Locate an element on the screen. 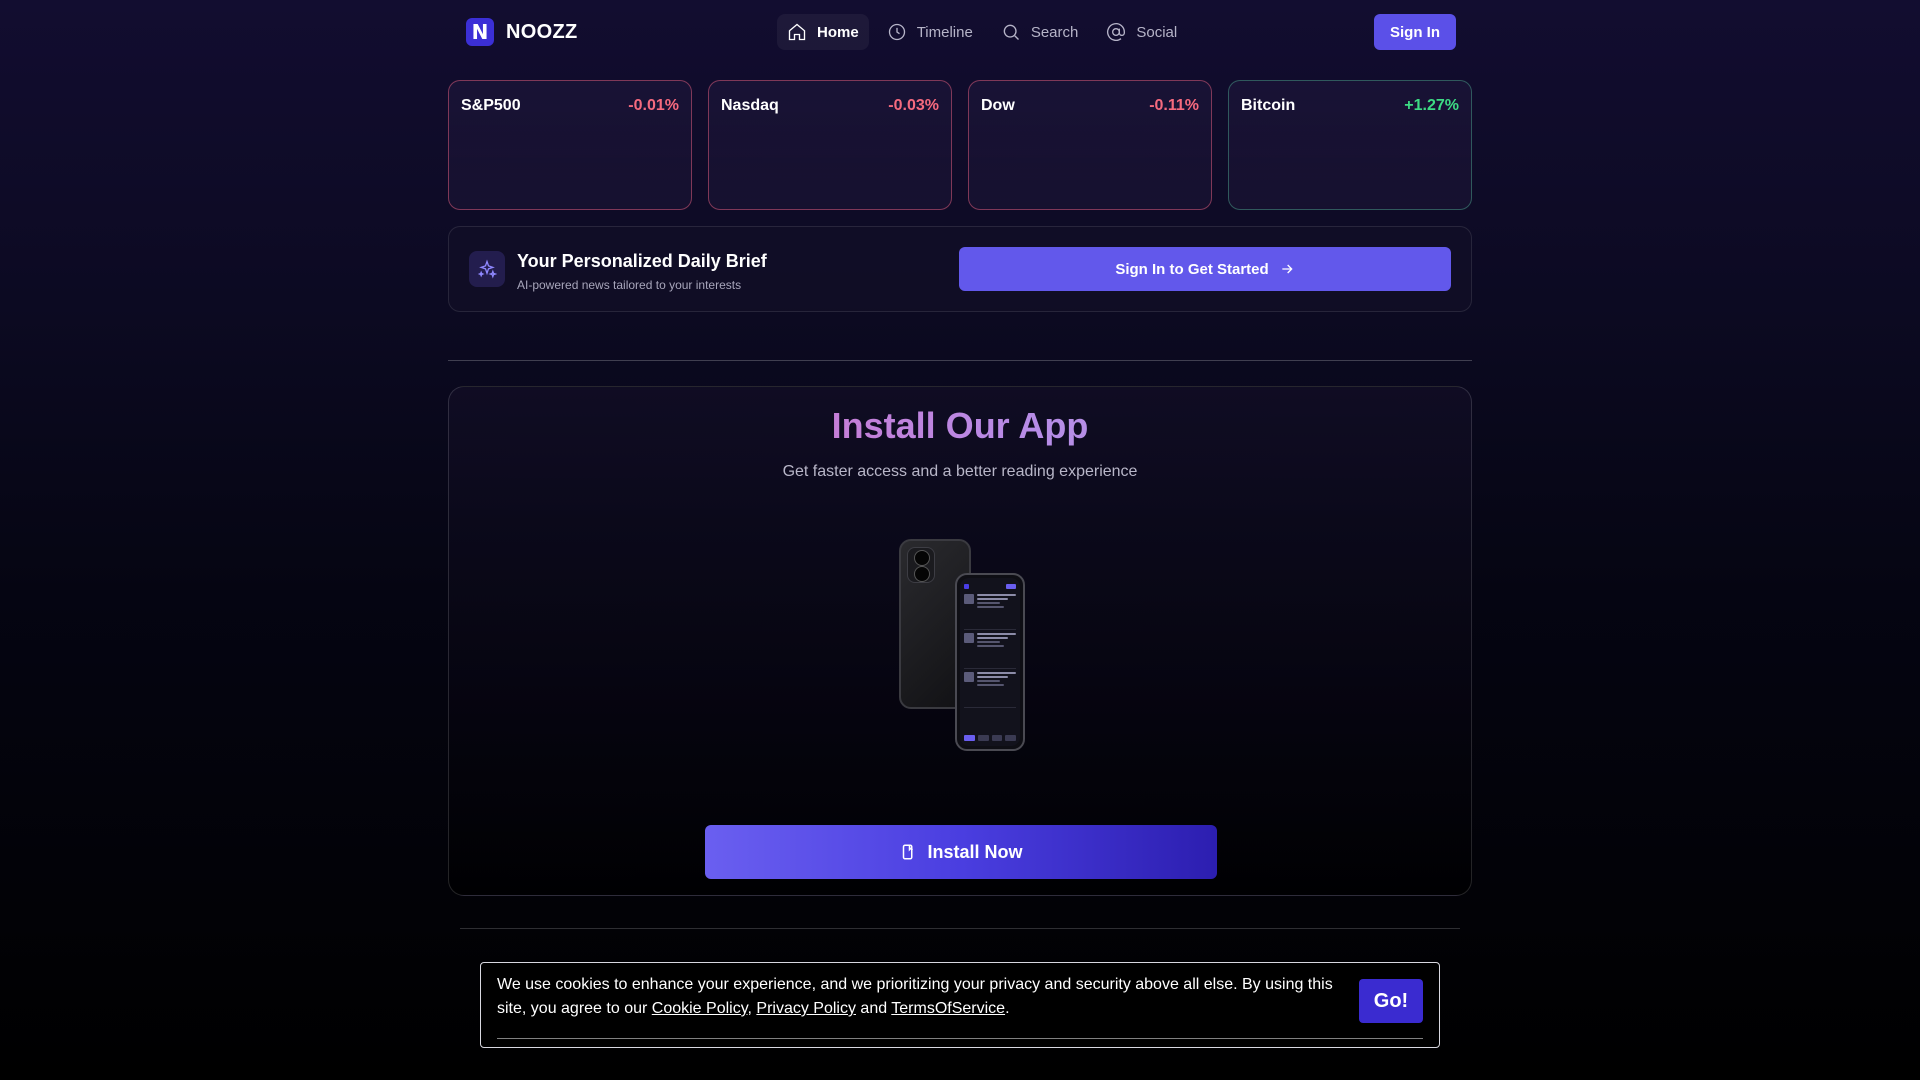 The image size is (1920, 1080). footer-divider is located at coordinates (960, 928).